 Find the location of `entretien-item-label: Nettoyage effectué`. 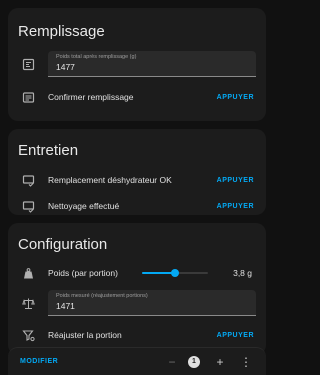

entretien-item-label: Nettoyage effectué is located at coordinates (84, 206).